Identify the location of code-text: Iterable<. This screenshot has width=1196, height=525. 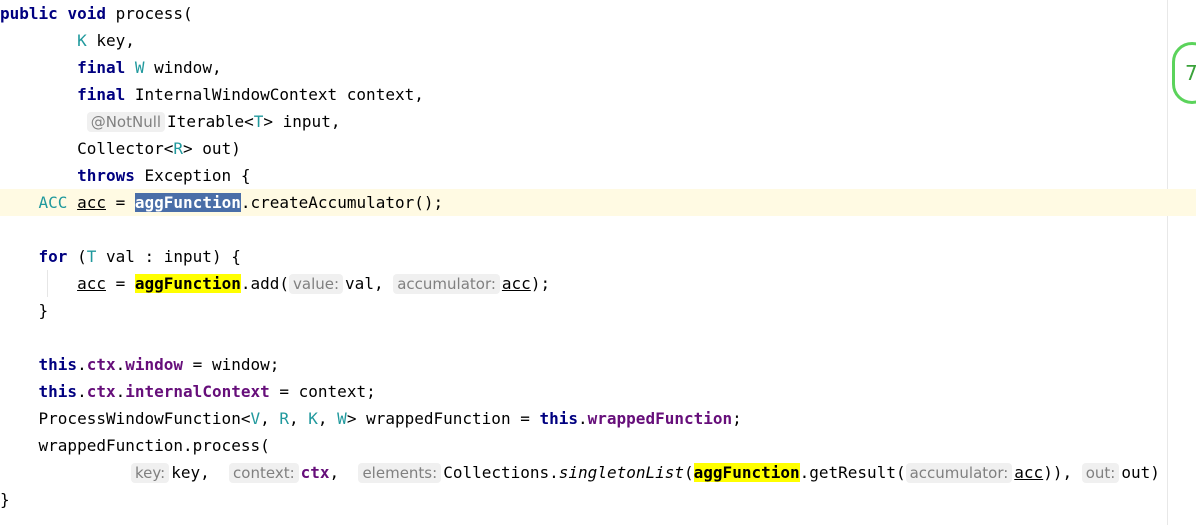
(210, 121).